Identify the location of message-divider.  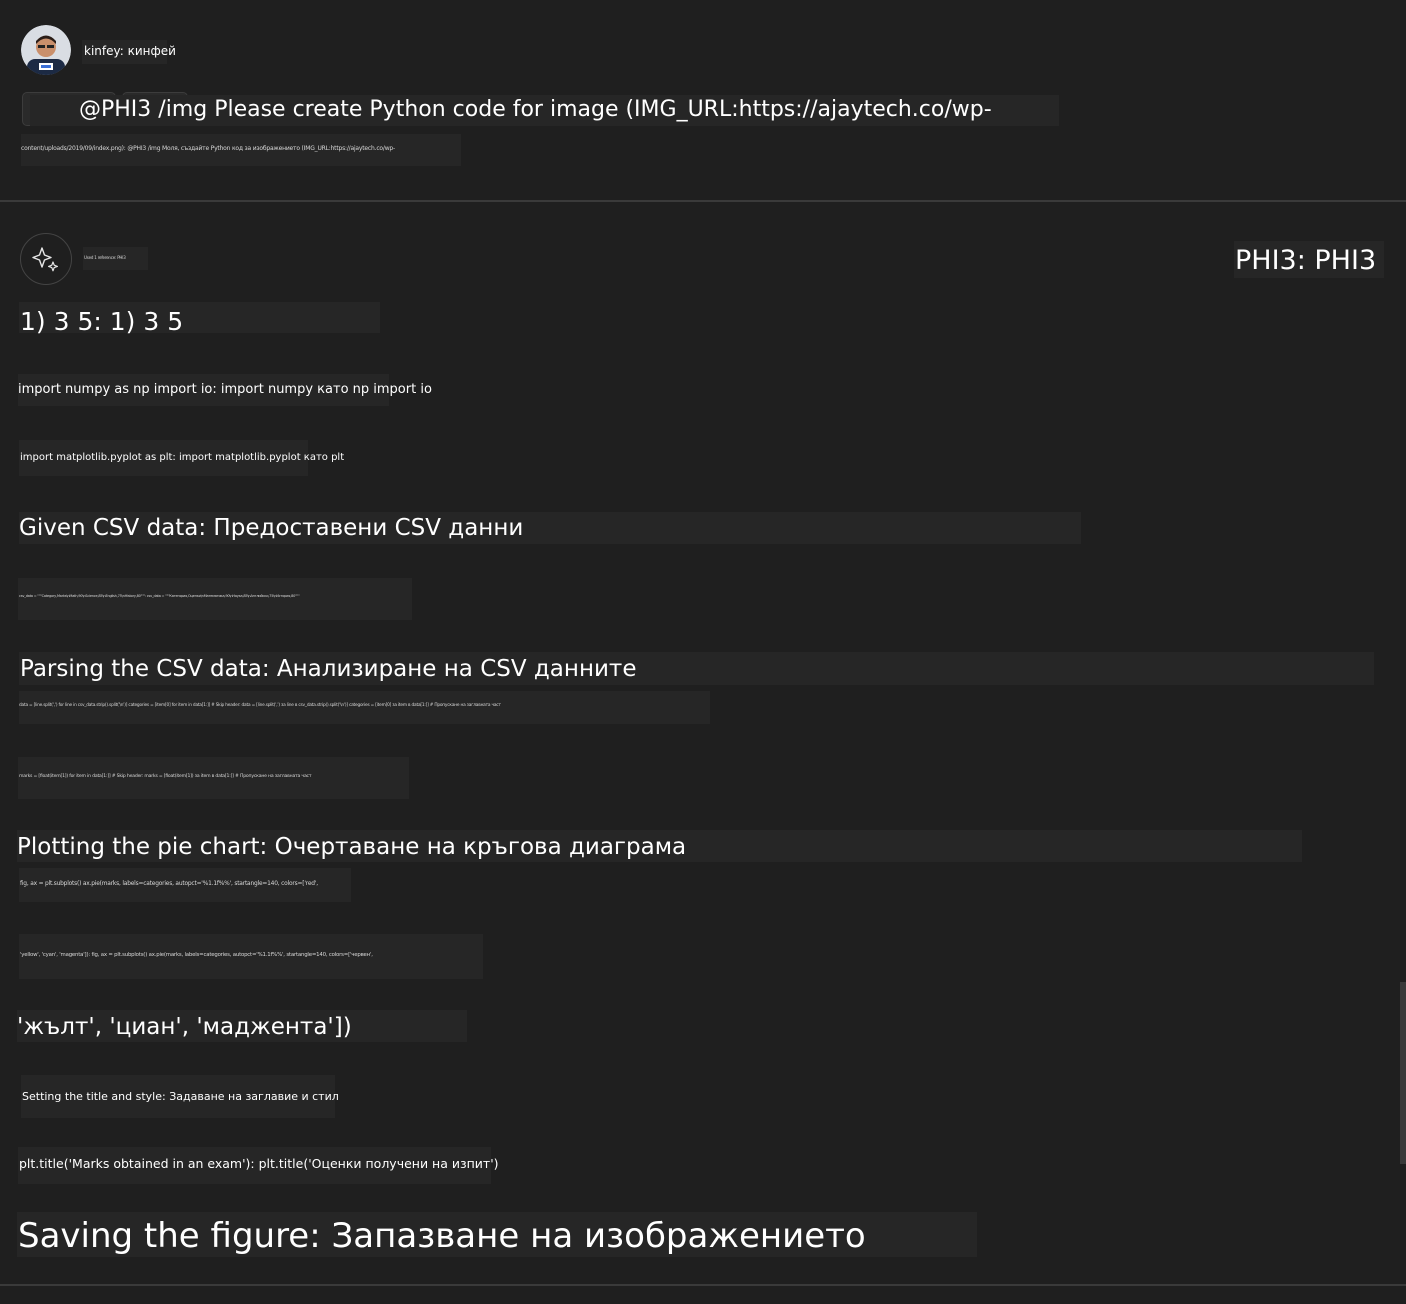
(703, 201).